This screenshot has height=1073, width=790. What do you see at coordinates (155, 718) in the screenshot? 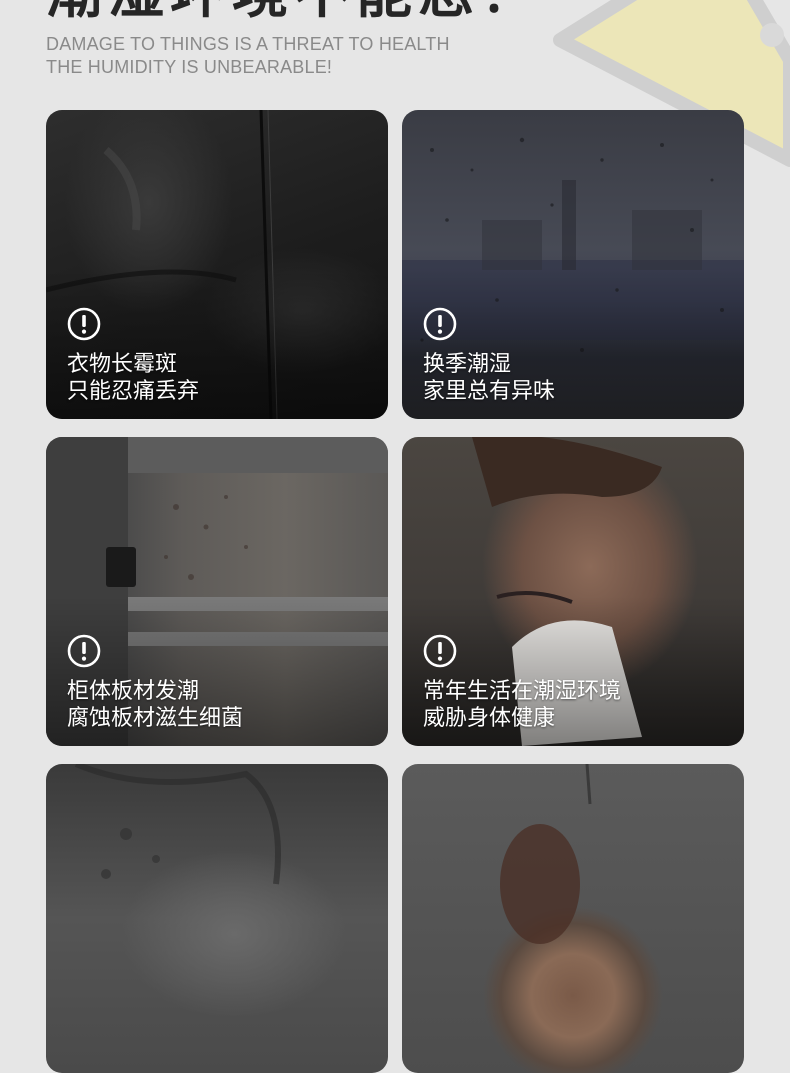
I see `caption-line-2: 腐蚀板材滋生细菌` at bounding box center [155, 718].